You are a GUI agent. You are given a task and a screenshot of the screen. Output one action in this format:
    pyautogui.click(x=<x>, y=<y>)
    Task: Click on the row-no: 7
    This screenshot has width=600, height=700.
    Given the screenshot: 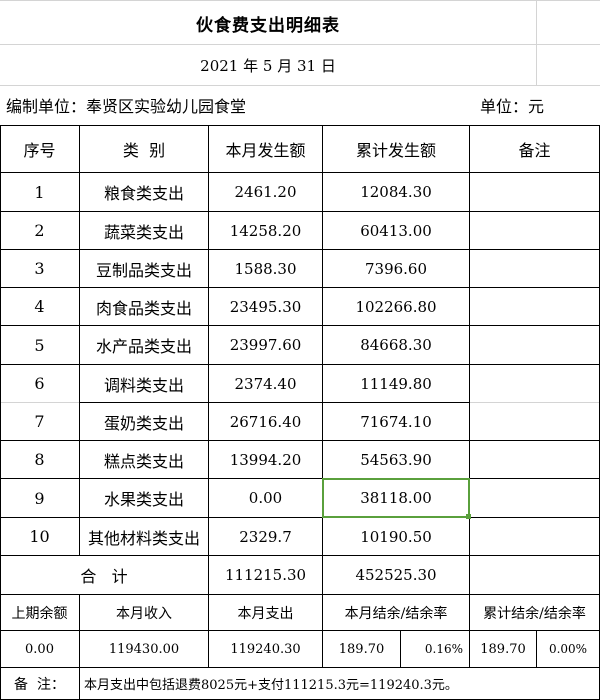 What is the action you would take?
    pyautogui.click(x=39, y=421)
    